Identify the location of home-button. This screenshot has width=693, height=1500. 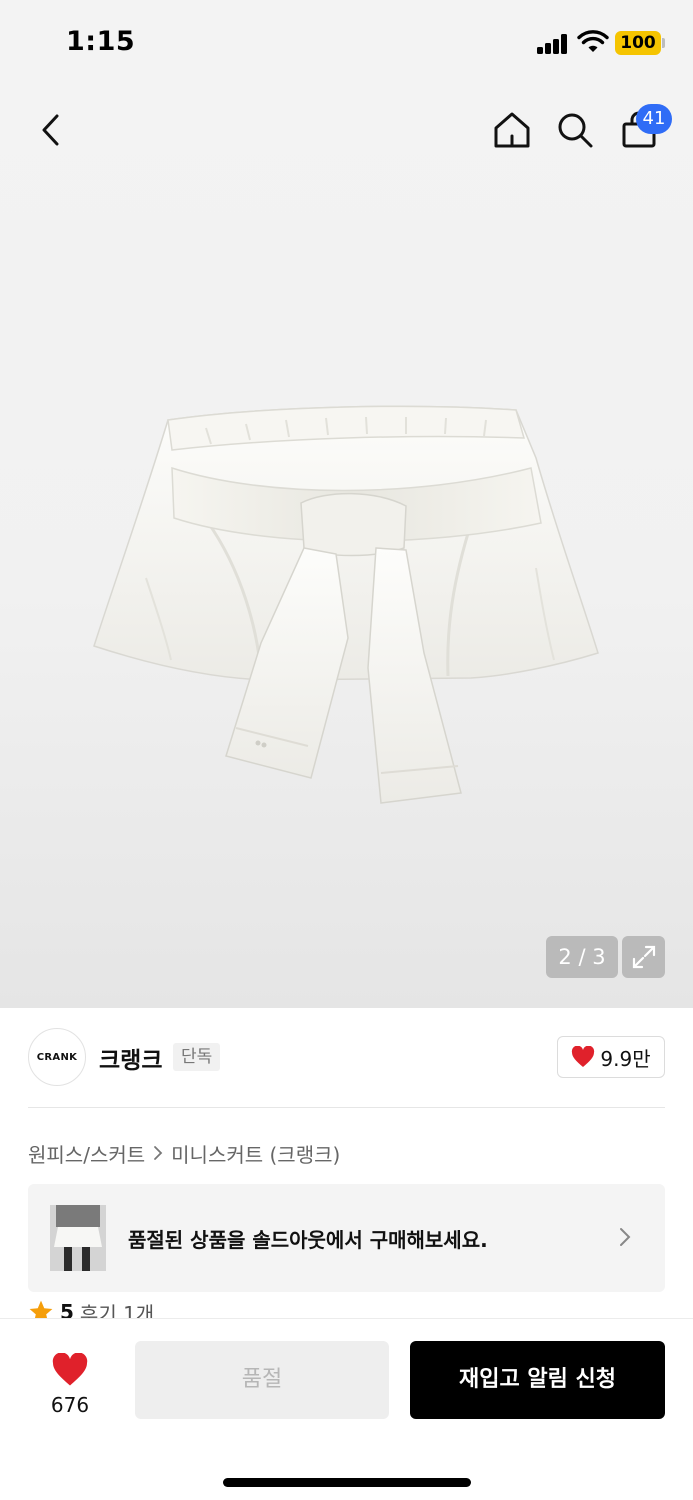
(512, 130).